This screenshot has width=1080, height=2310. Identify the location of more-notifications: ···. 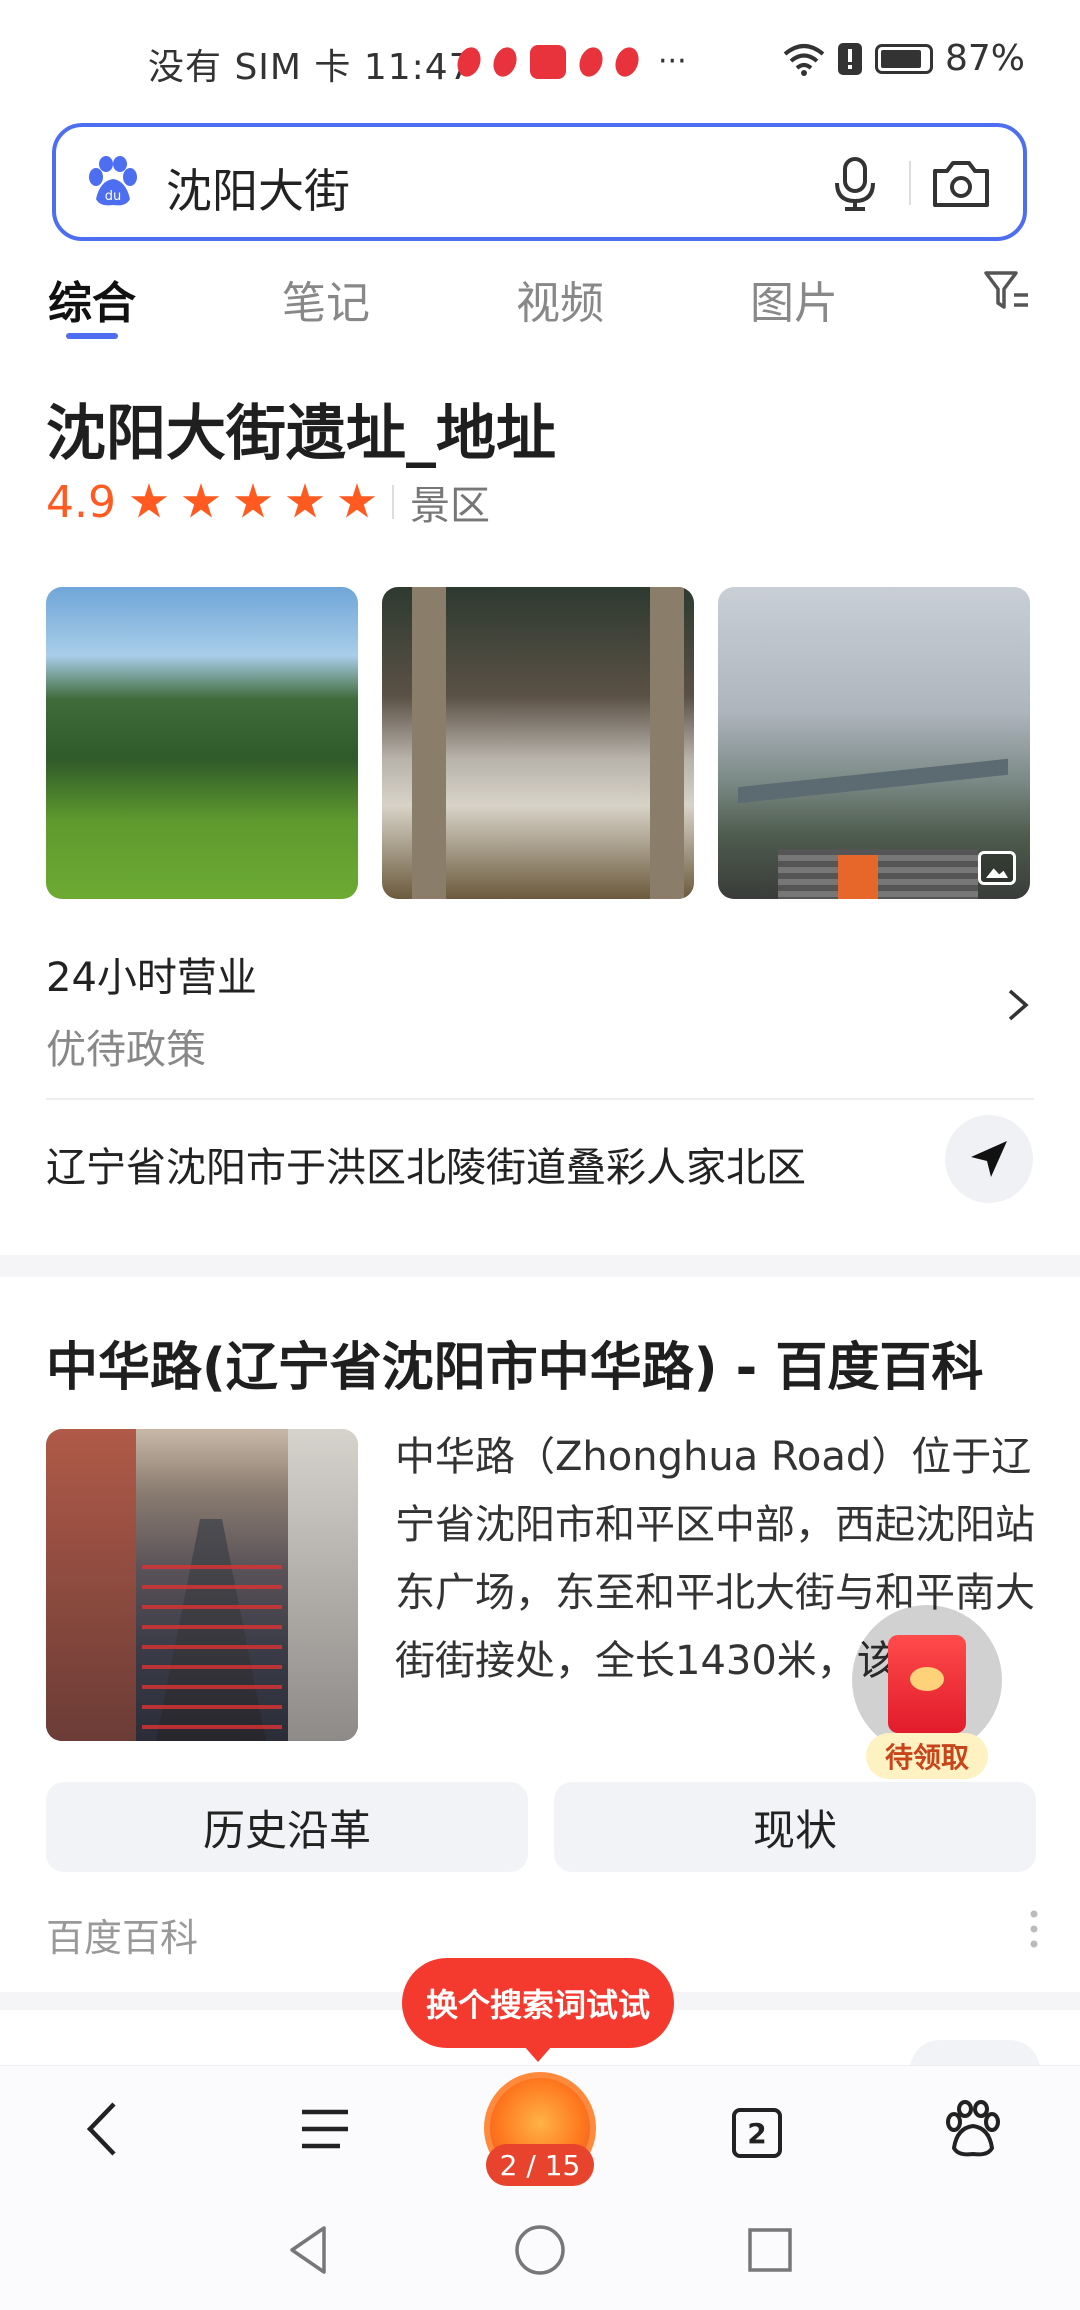
(672, 61).